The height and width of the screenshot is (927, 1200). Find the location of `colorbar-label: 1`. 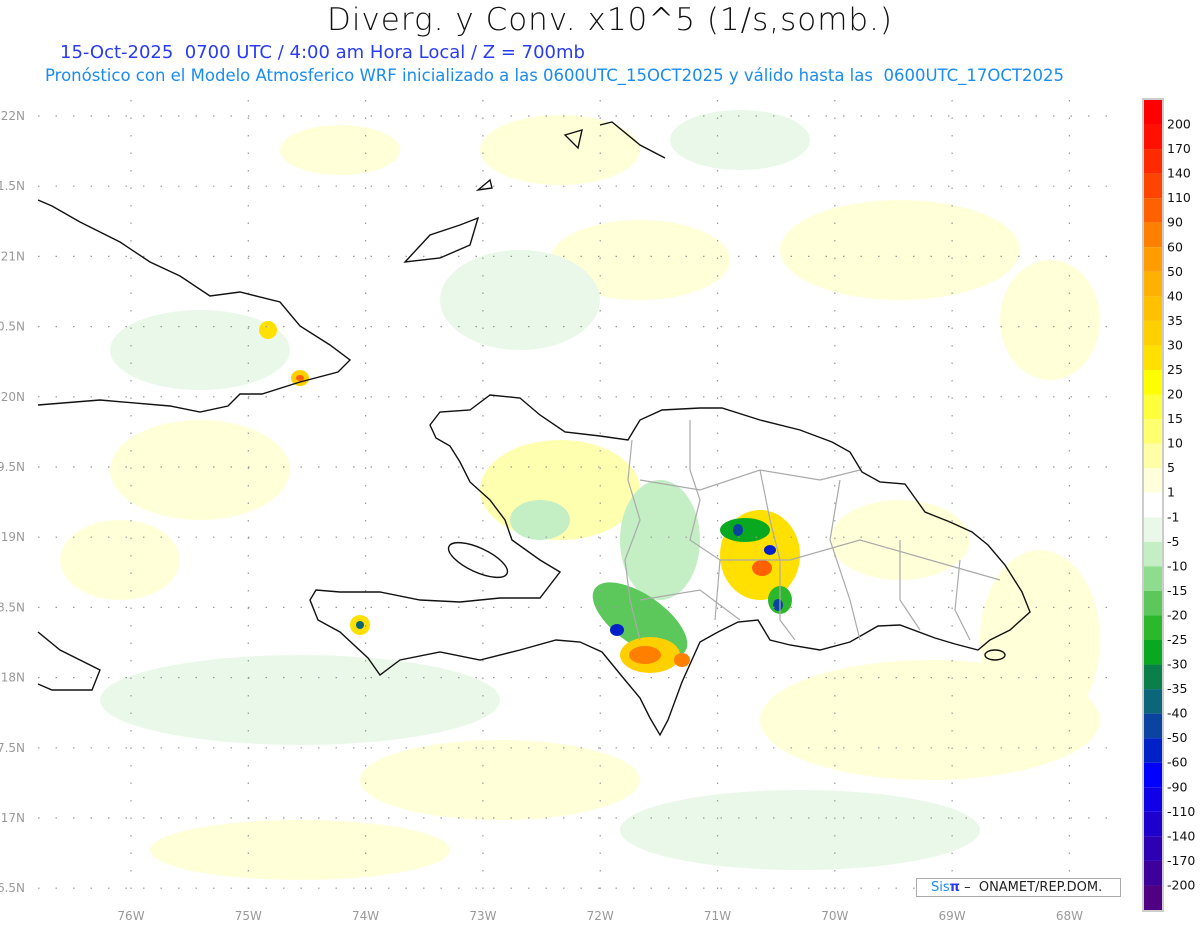

colorbar-label: 1 is located at coordinates (1171, 492).